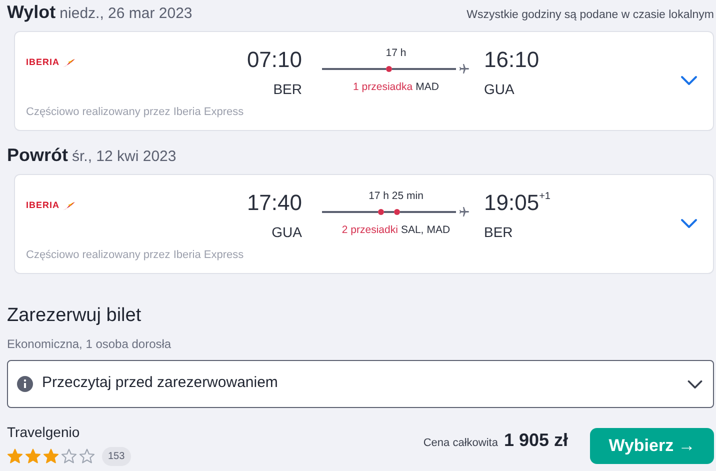  Describe the element at coordinates (360, 384) in the screenshot. I see `info-dropdown: Przeczytaj przed zarezerwowaniem` at that location.